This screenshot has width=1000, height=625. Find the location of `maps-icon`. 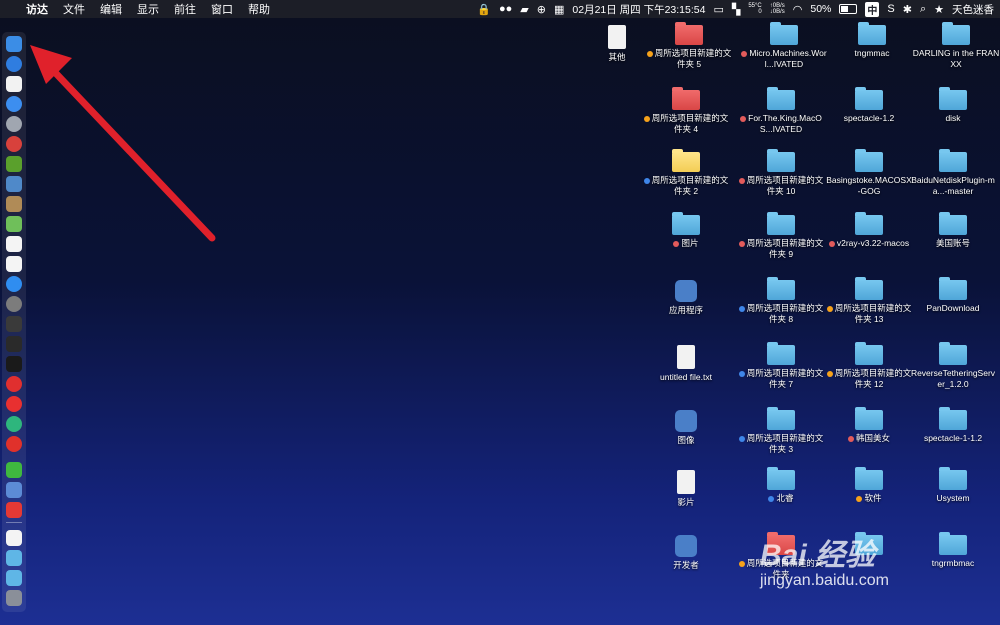

maps-icon is located at coordinates (14, 224).